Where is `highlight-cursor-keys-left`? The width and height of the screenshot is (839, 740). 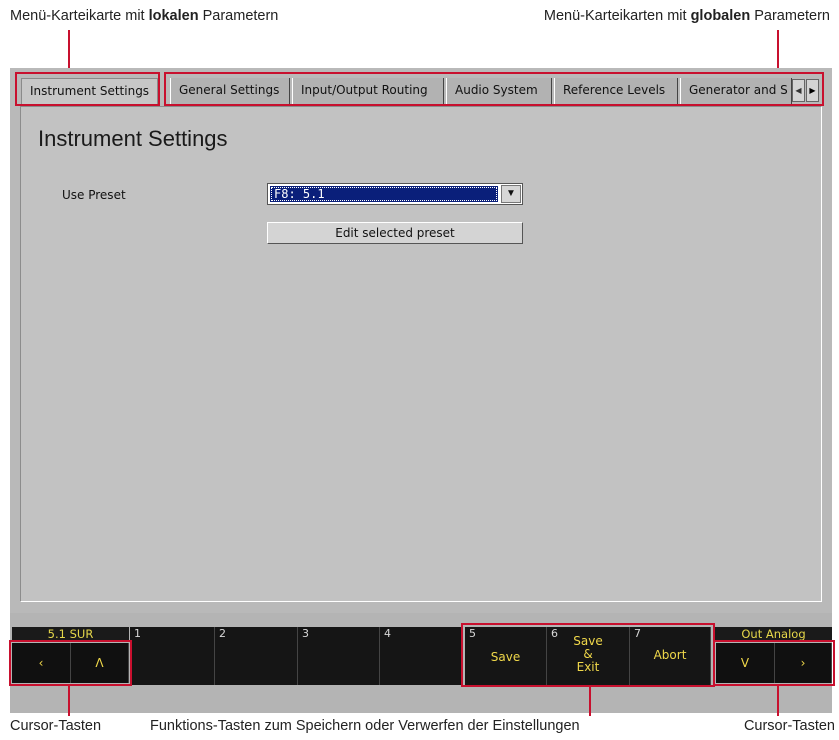
highlight-cursor-keys-left is located at coordinates (70, 663).